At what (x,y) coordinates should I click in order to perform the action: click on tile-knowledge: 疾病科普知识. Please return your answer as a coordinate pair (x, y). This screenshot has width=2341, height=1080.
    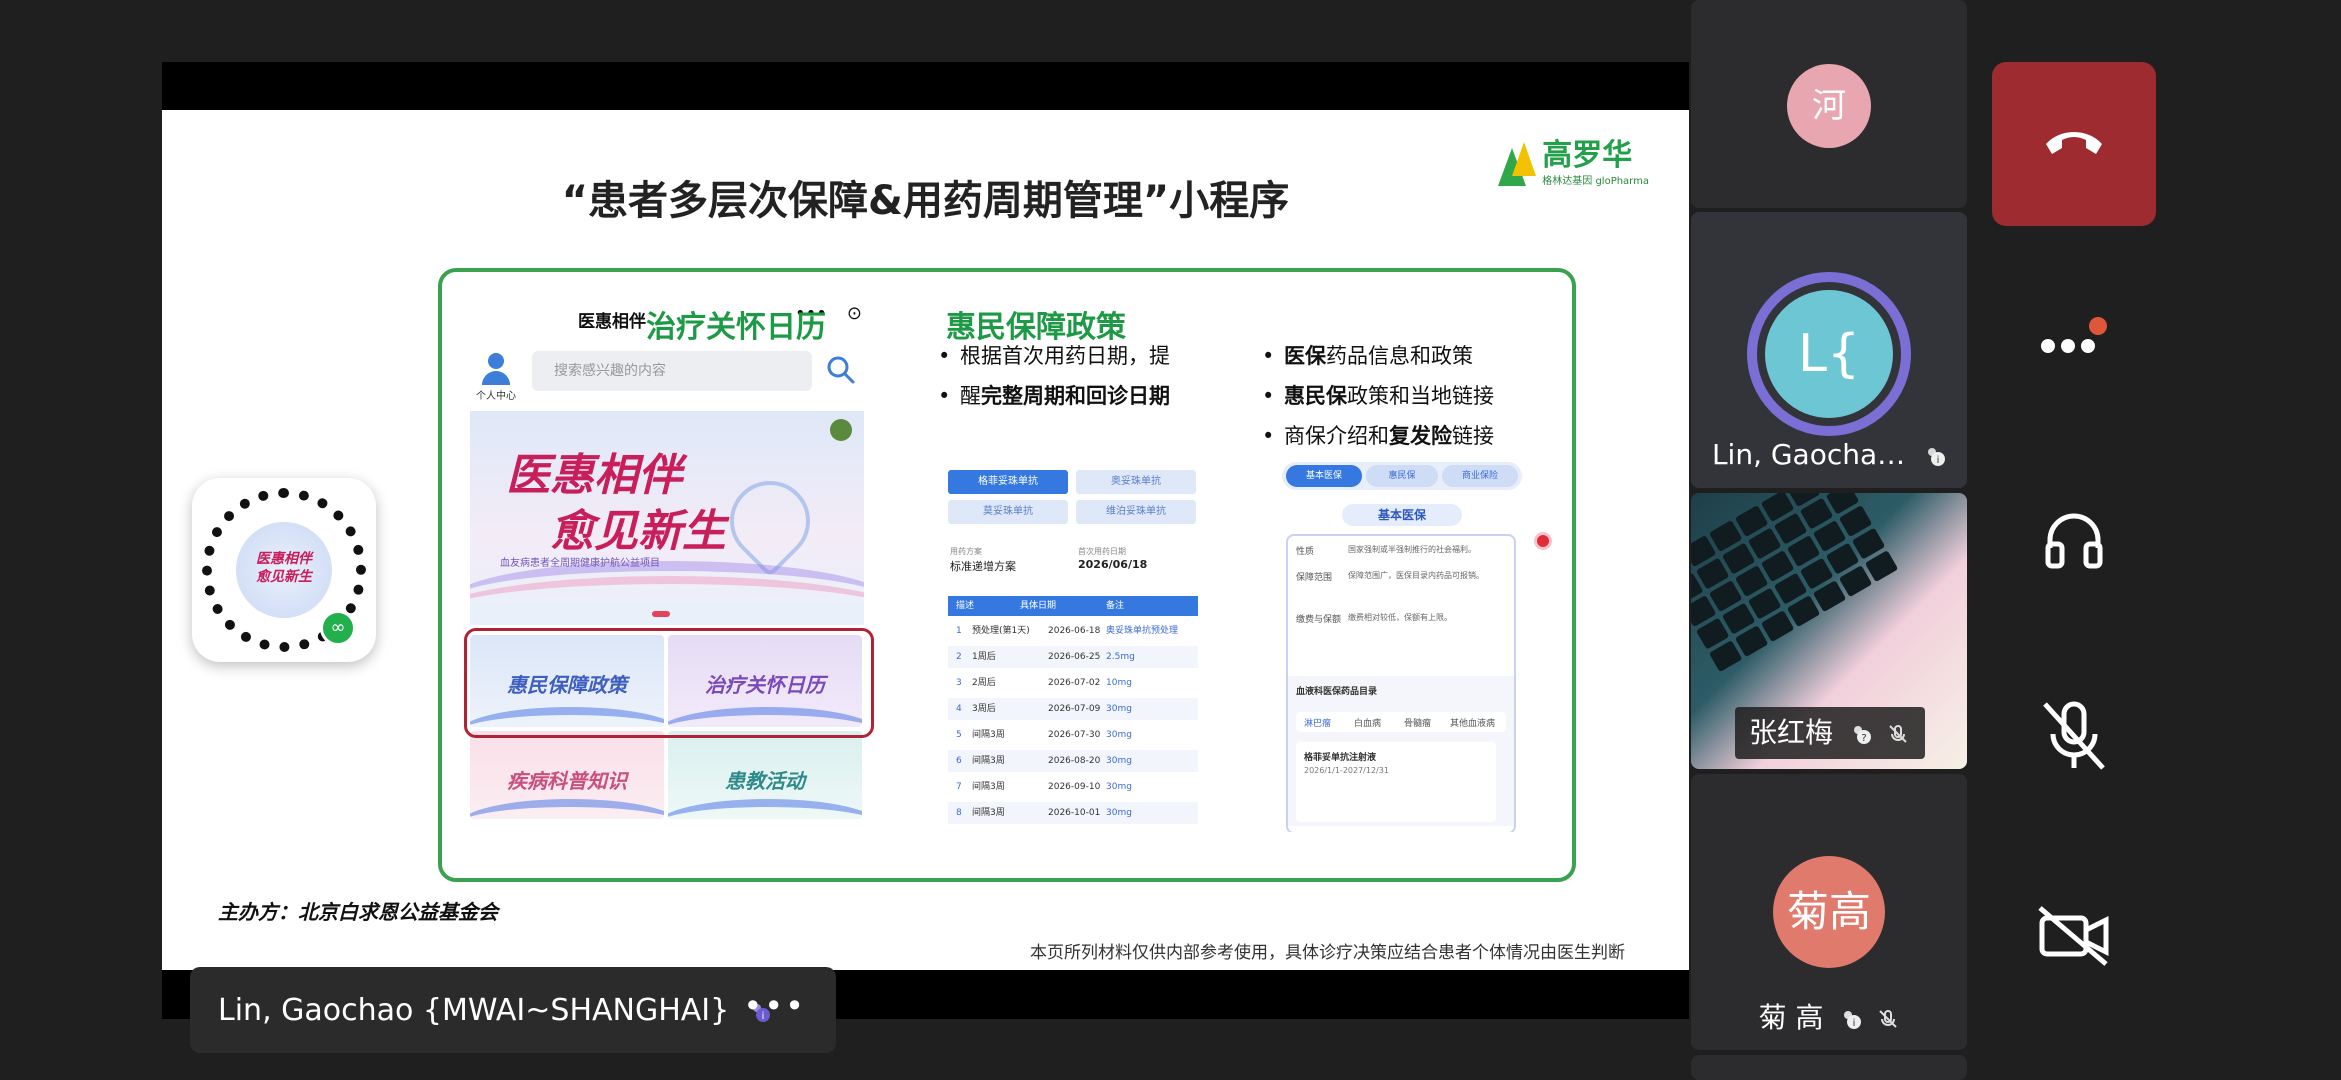
    Looking at the image, I should click on (567, 775).